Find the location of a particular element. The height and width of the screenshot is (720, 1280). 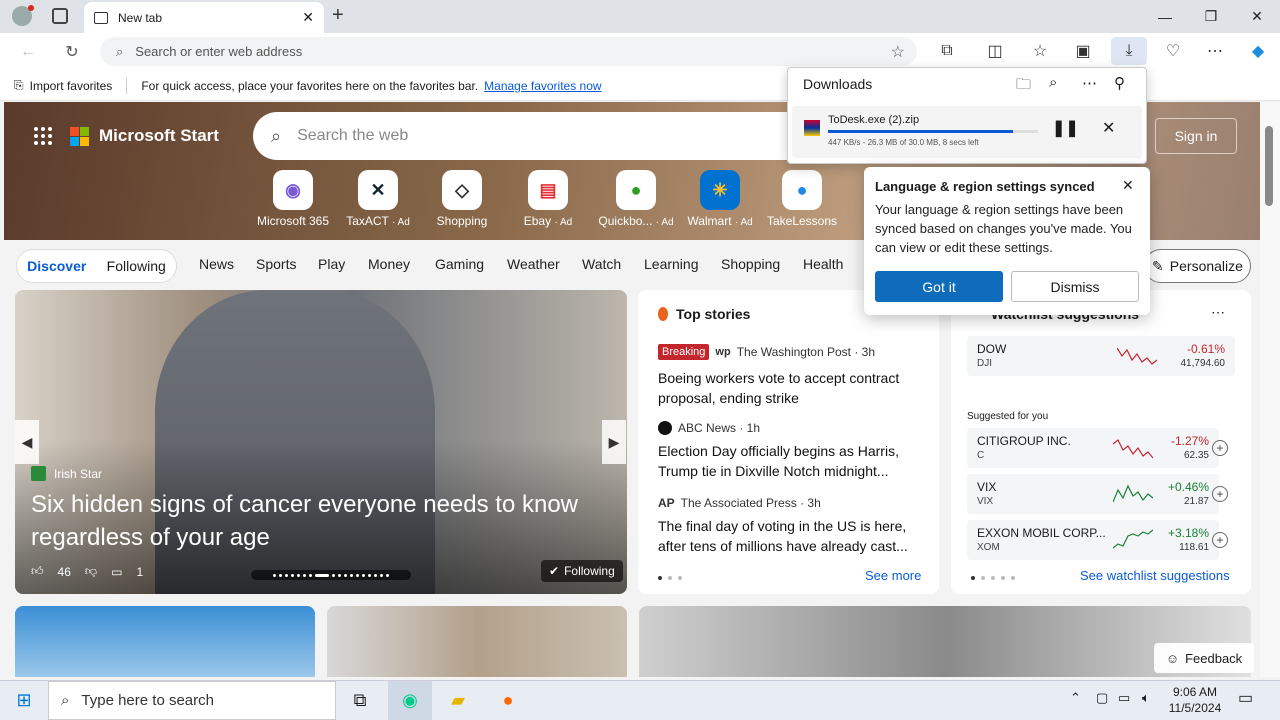

tray-device-icon: ▢ is located at coordinates (1102, 698).